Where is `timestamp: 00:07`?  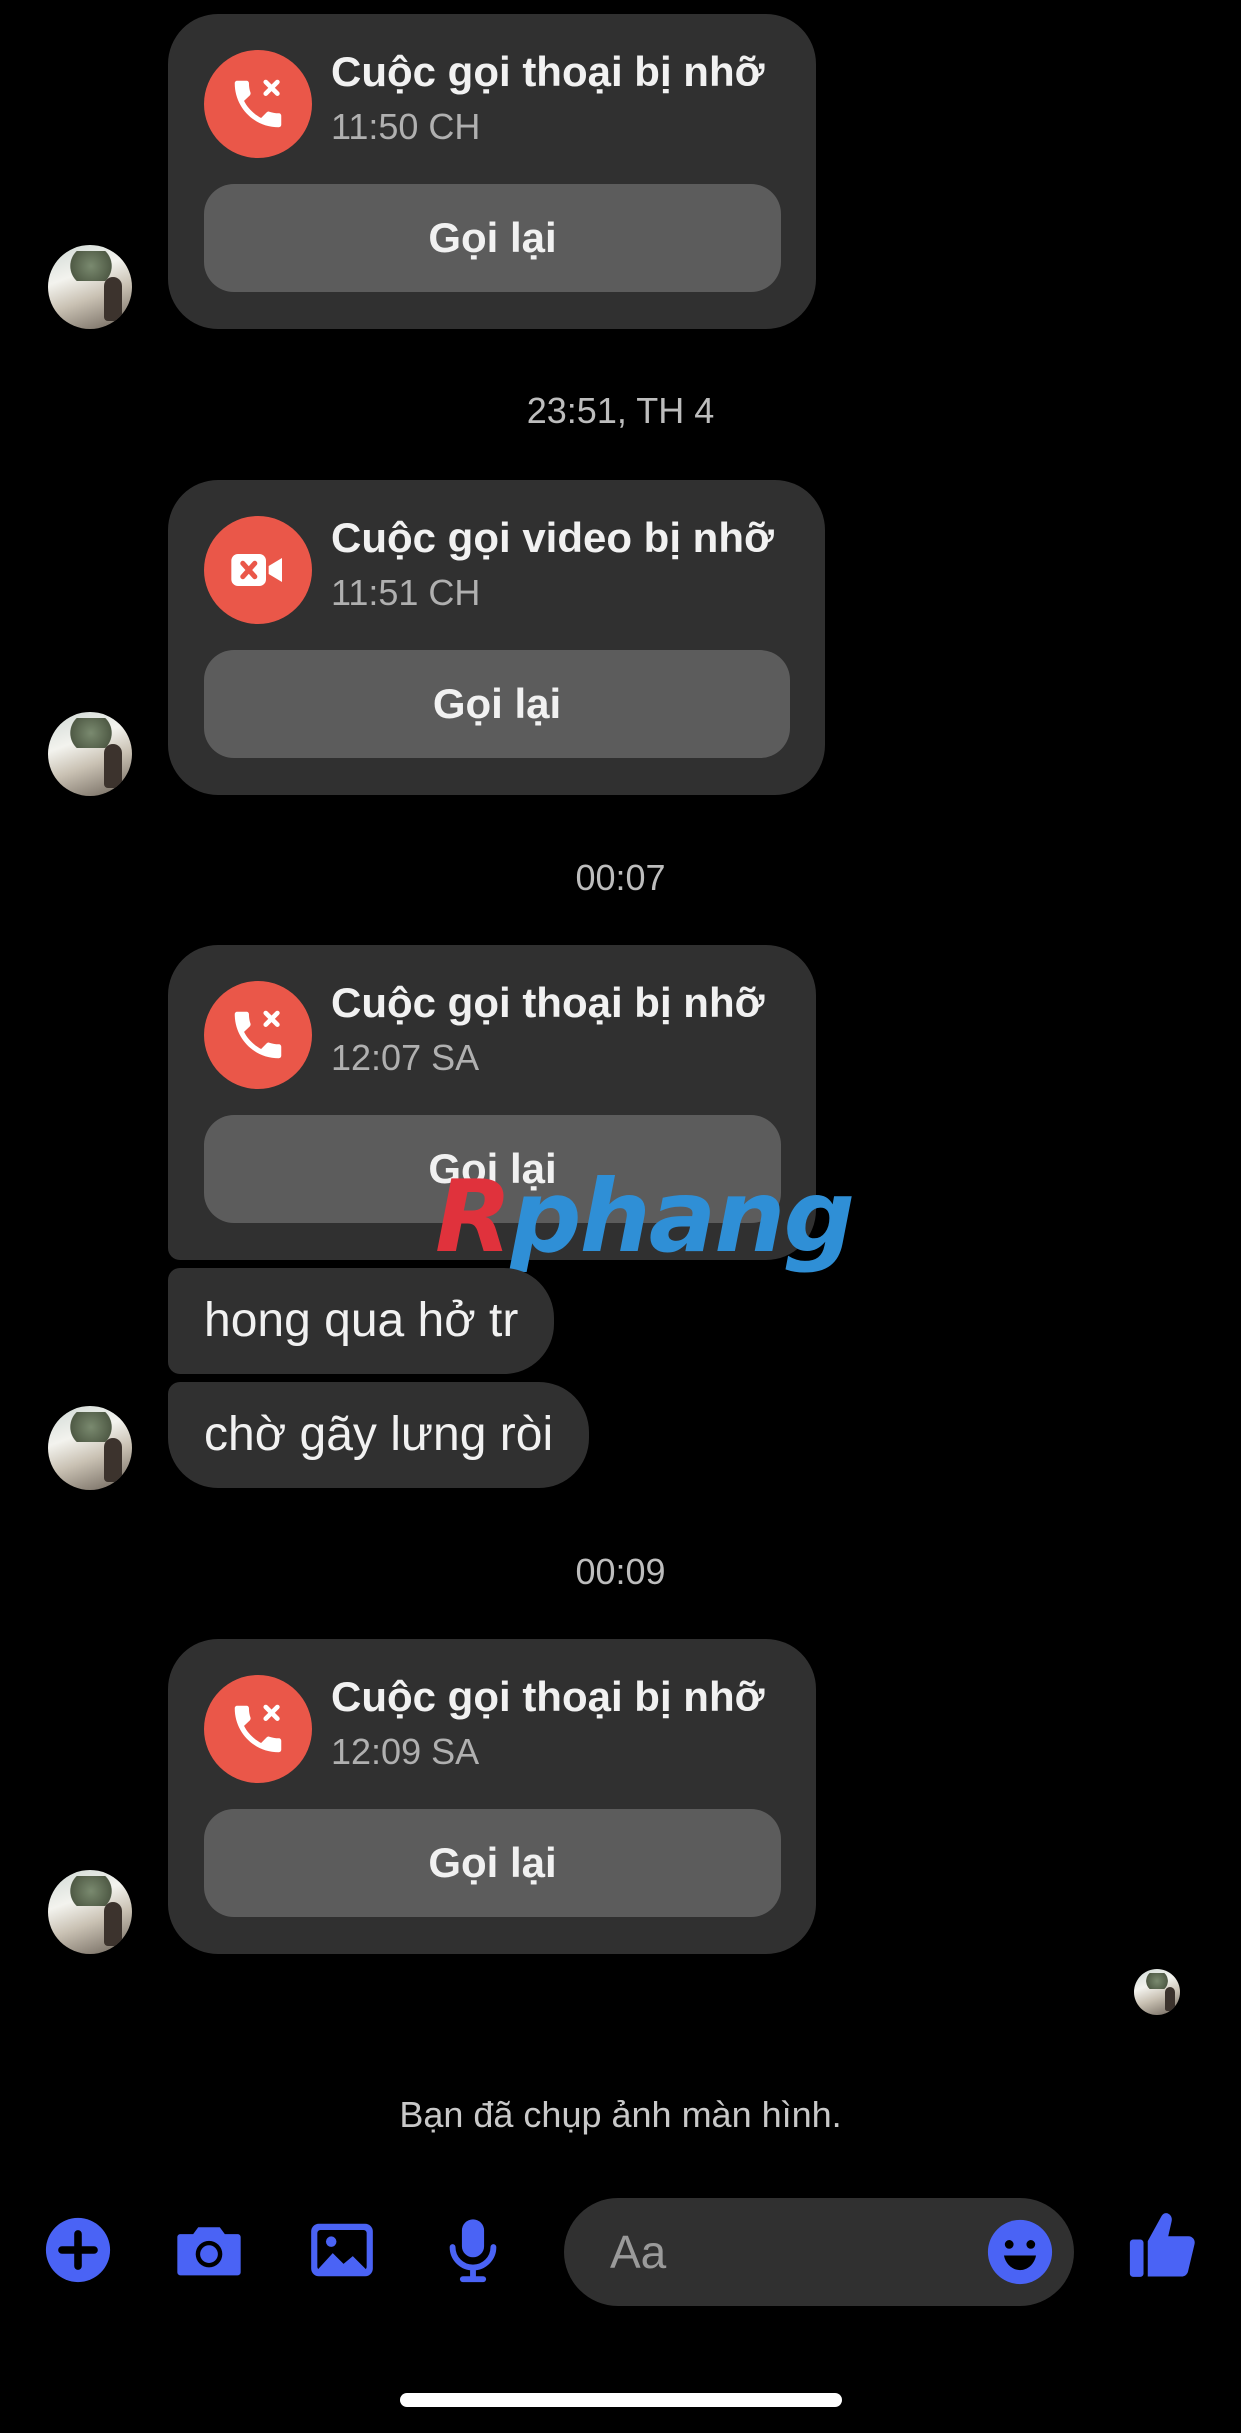 timestamp: 00:07 is located at coordinates (620, 877).